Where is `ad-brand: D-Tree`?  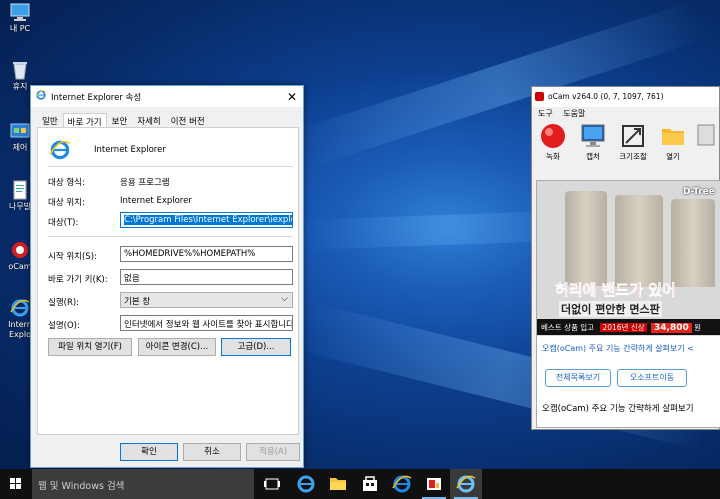 ad-brand: D-Tree is located at coordinates (699, 192).